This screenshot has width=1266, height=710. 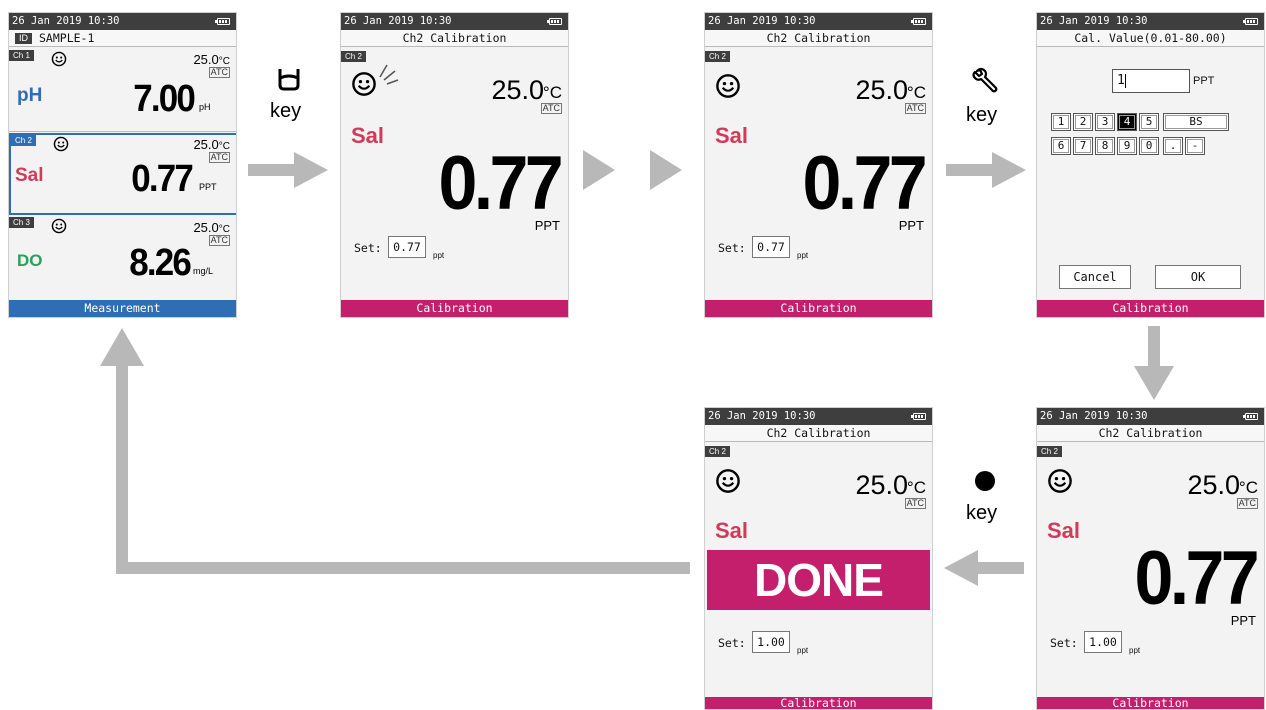 I want to click on key-4: 4, so click(x=1127, y=122).